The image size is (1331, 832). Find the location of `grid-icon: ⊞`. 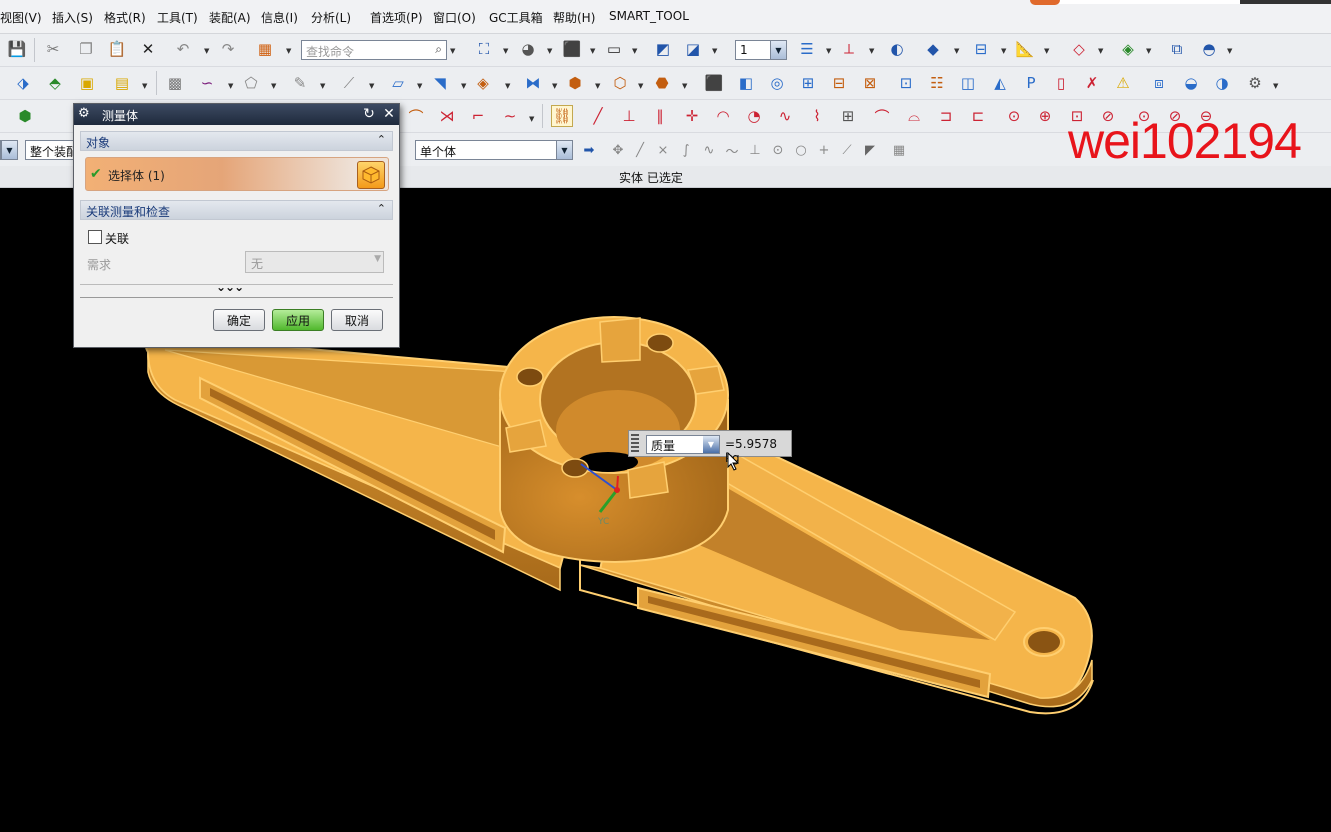

grid-icon: ⊞ is located at coordinates (848, 116).